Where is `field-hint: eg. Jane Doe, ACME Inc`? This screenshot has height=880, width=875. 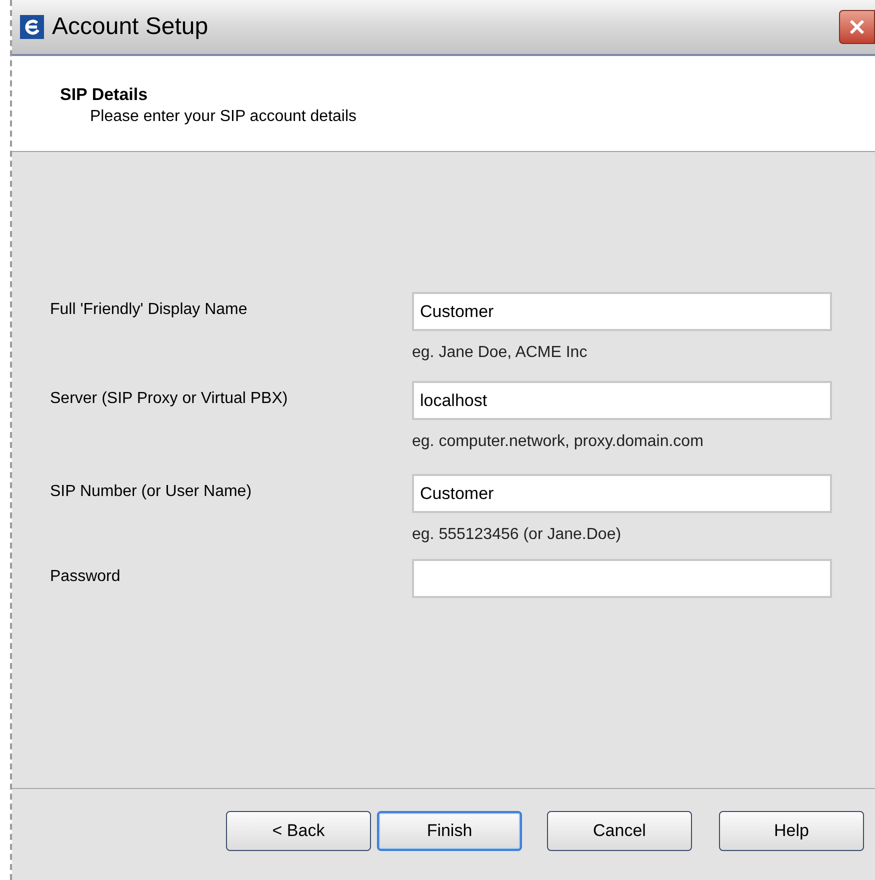
field-hint: eg. Jane Doe, ACME Inc is located at coordinates (500, 353).